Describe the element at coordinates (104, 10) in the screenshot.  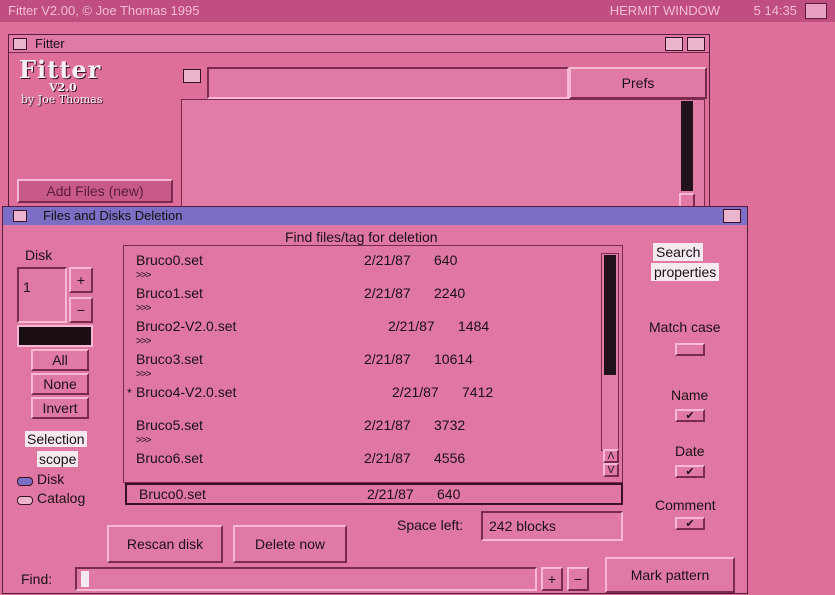
I see `screen-title: Fitter V2.00, © Joe Thomas 1995` at that location.